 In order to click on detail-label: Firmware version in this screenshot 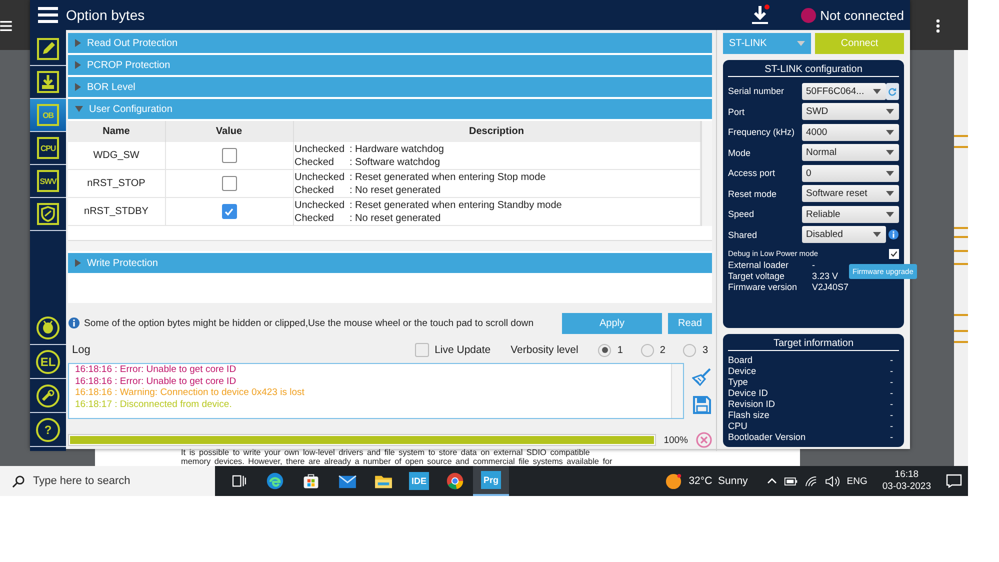, I will do `click(763, 287)`.